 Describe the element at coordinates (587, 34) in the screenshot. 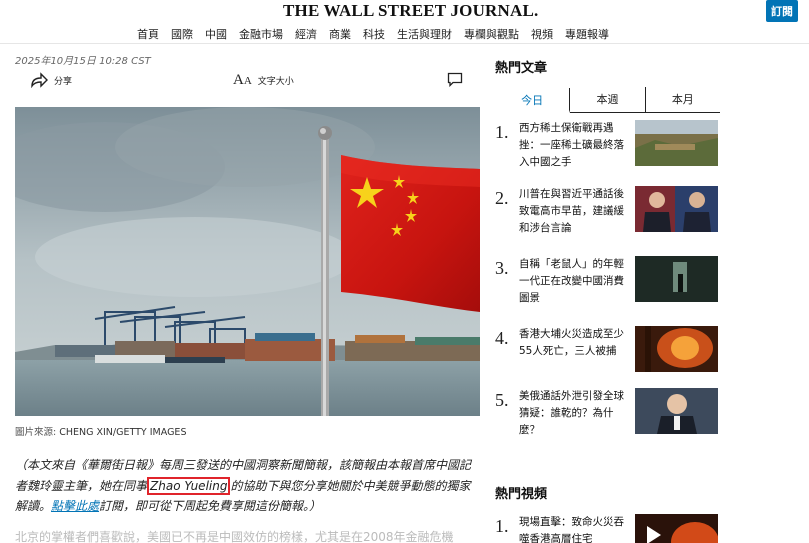

I see `nav-features: 專題報導` at that location.